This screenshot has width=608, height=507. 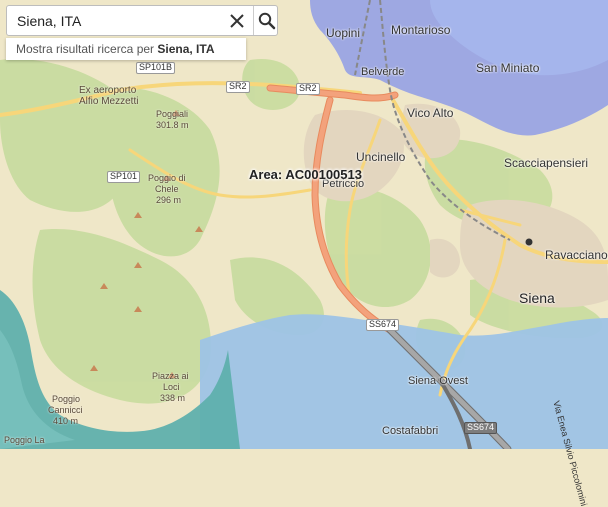 I want to click on search-suggestion: Mostra risultati ricerca per Siena, ITA, so click(x=126, y=49).